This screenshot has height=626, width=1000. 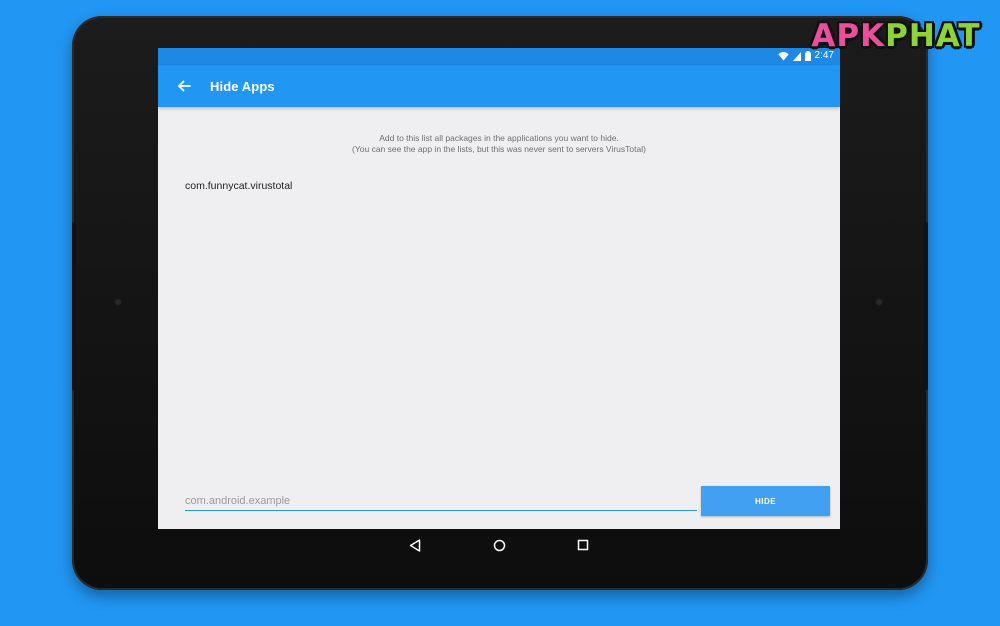 What do you see at coordinates (926, 306) in the screenshot?
I see `tablet-side-button-right` at bounding box center [926, 306].